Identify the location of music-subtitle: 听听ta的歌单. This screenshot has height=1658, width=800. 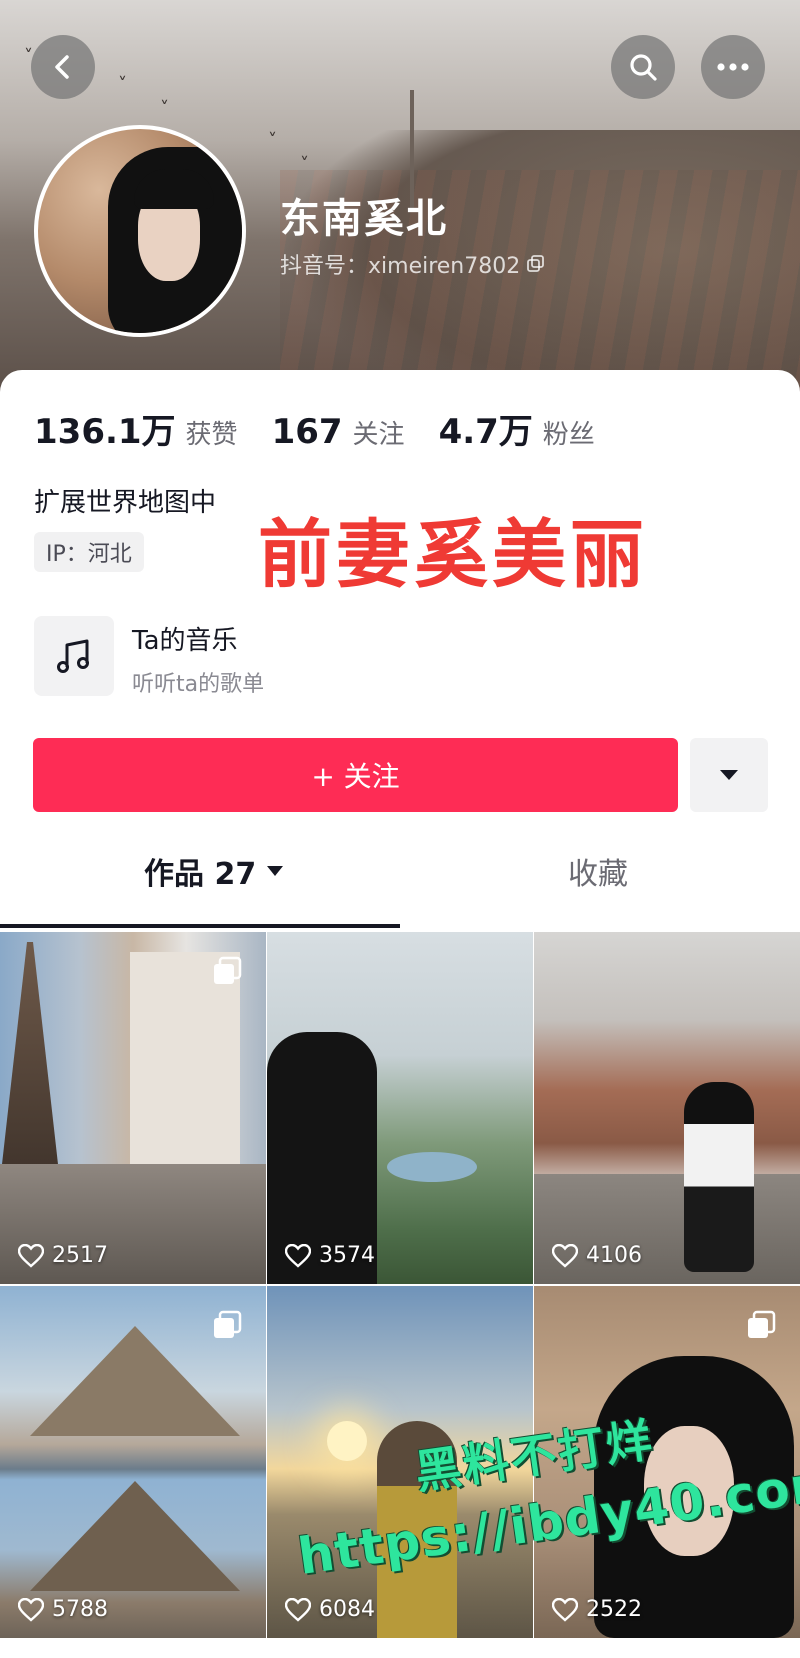
(198, 684).